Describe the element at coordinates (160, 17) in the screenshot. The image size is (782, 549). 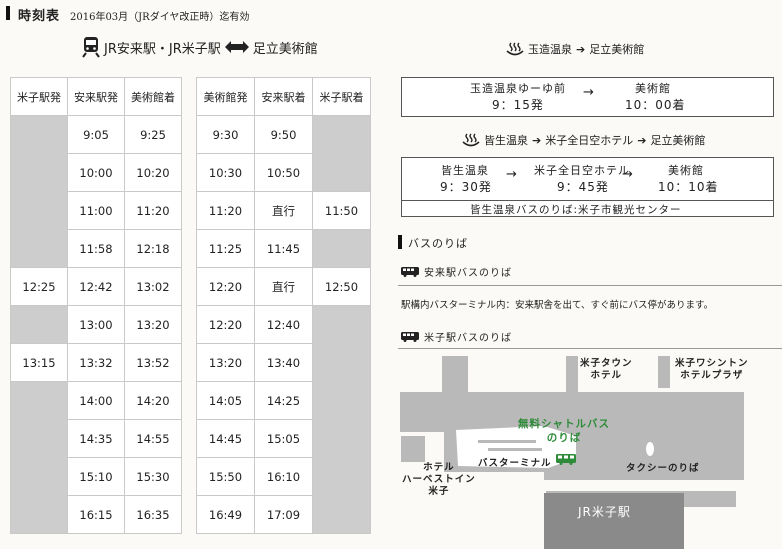
I see `validity-note: 2016年03月（JRダイヤ改正時）迄有効` at that location.